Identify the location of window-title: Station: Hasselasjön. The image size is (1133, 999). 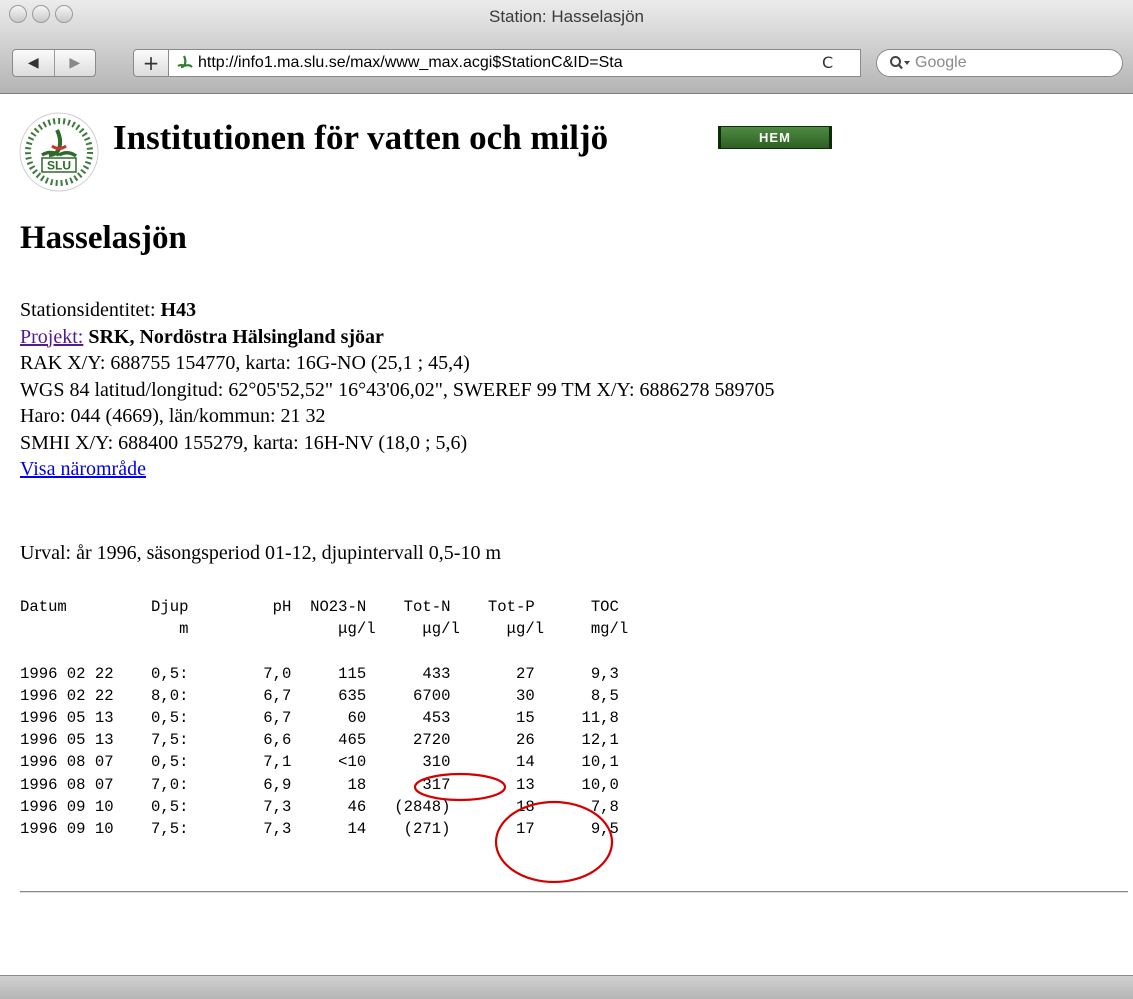
(566, 16).